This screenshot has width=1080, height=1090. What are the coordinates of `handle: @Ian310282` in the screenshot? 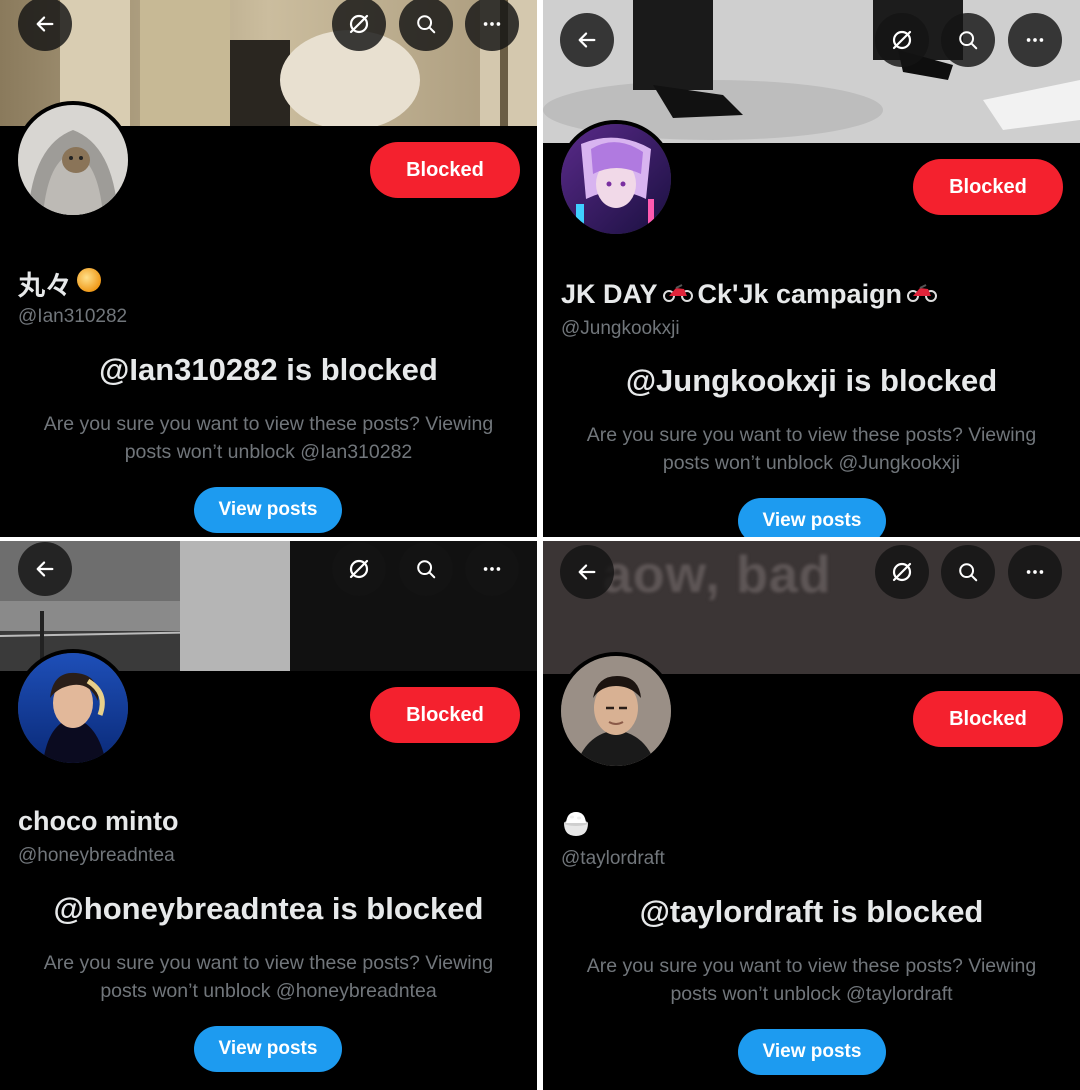 It's located at (73, 316).